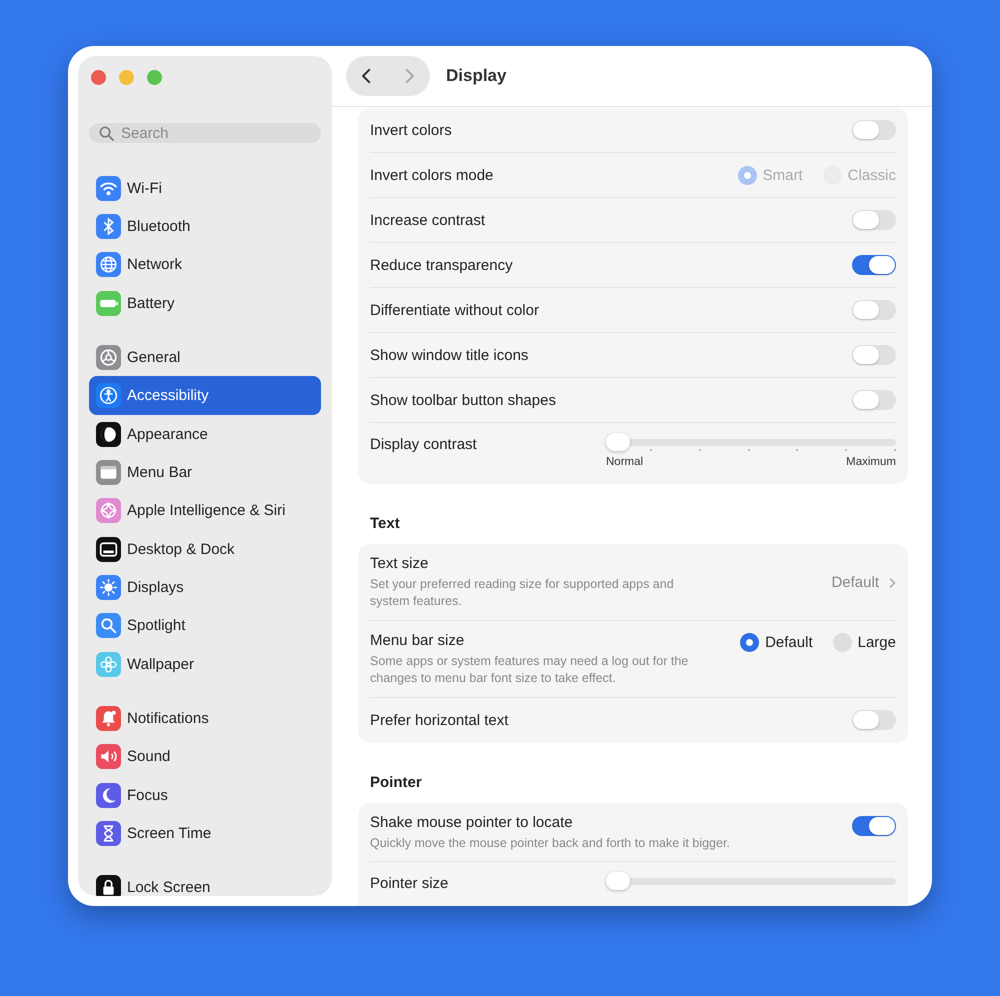 This screenshot has height=996, width=1000. What do you see at coordinates (205, 188) in the screenshot?
I see `sidebar-item: Wi-Fi` at bounding box center [205, 188].